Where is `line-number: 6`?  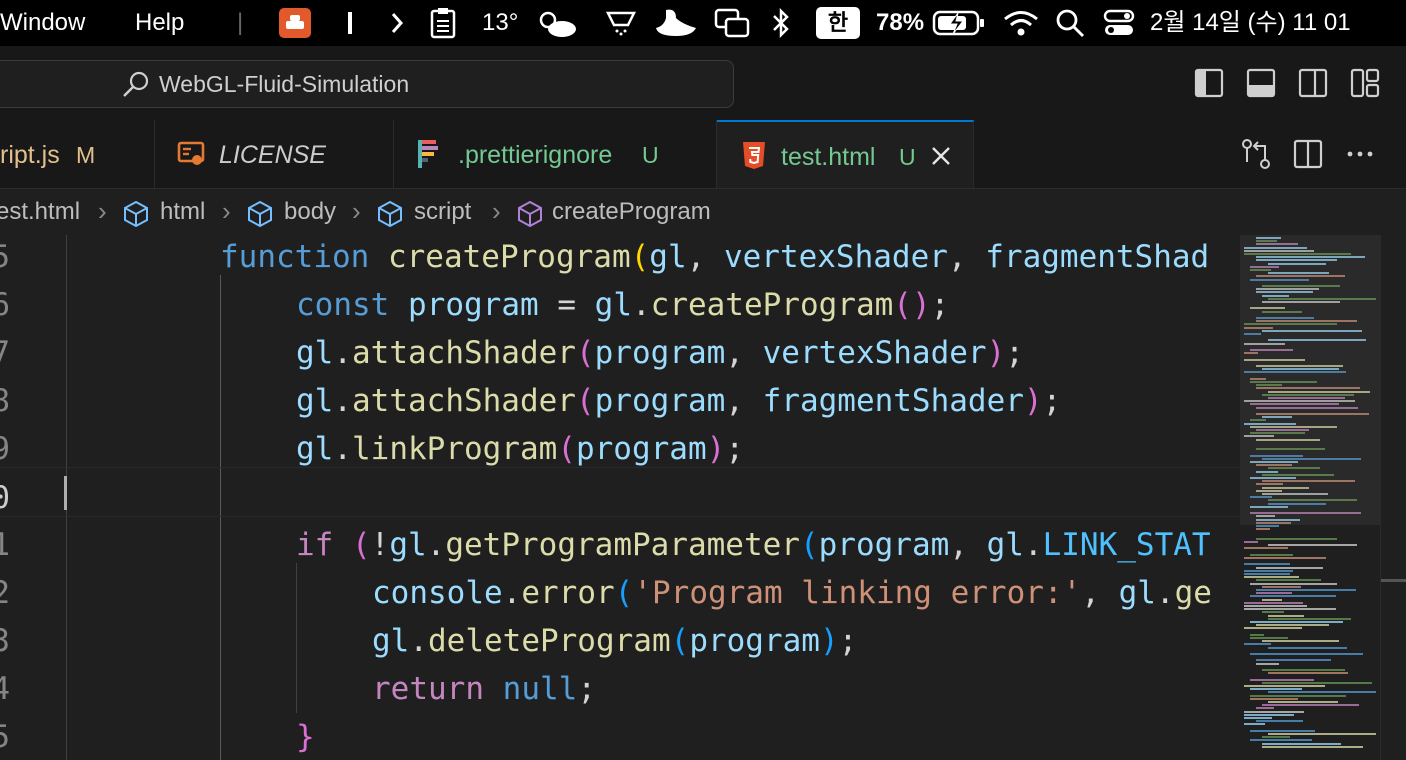 line-number: 6 is located at coordinates (5, 305).